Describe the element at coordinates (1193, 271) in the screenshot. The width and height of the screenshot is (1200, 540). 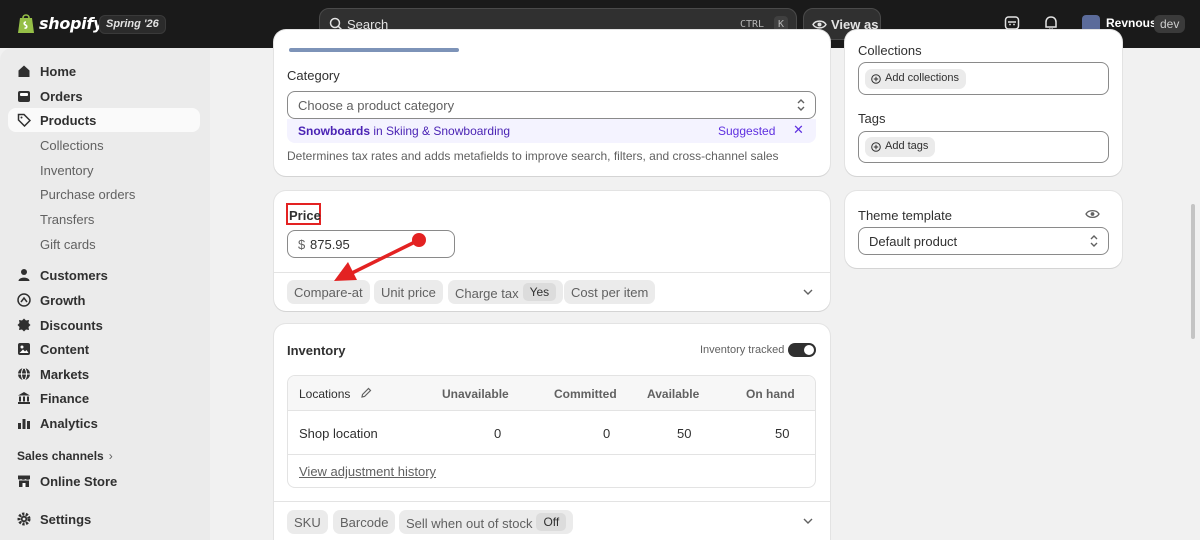
I see `scrollbar` at that location.